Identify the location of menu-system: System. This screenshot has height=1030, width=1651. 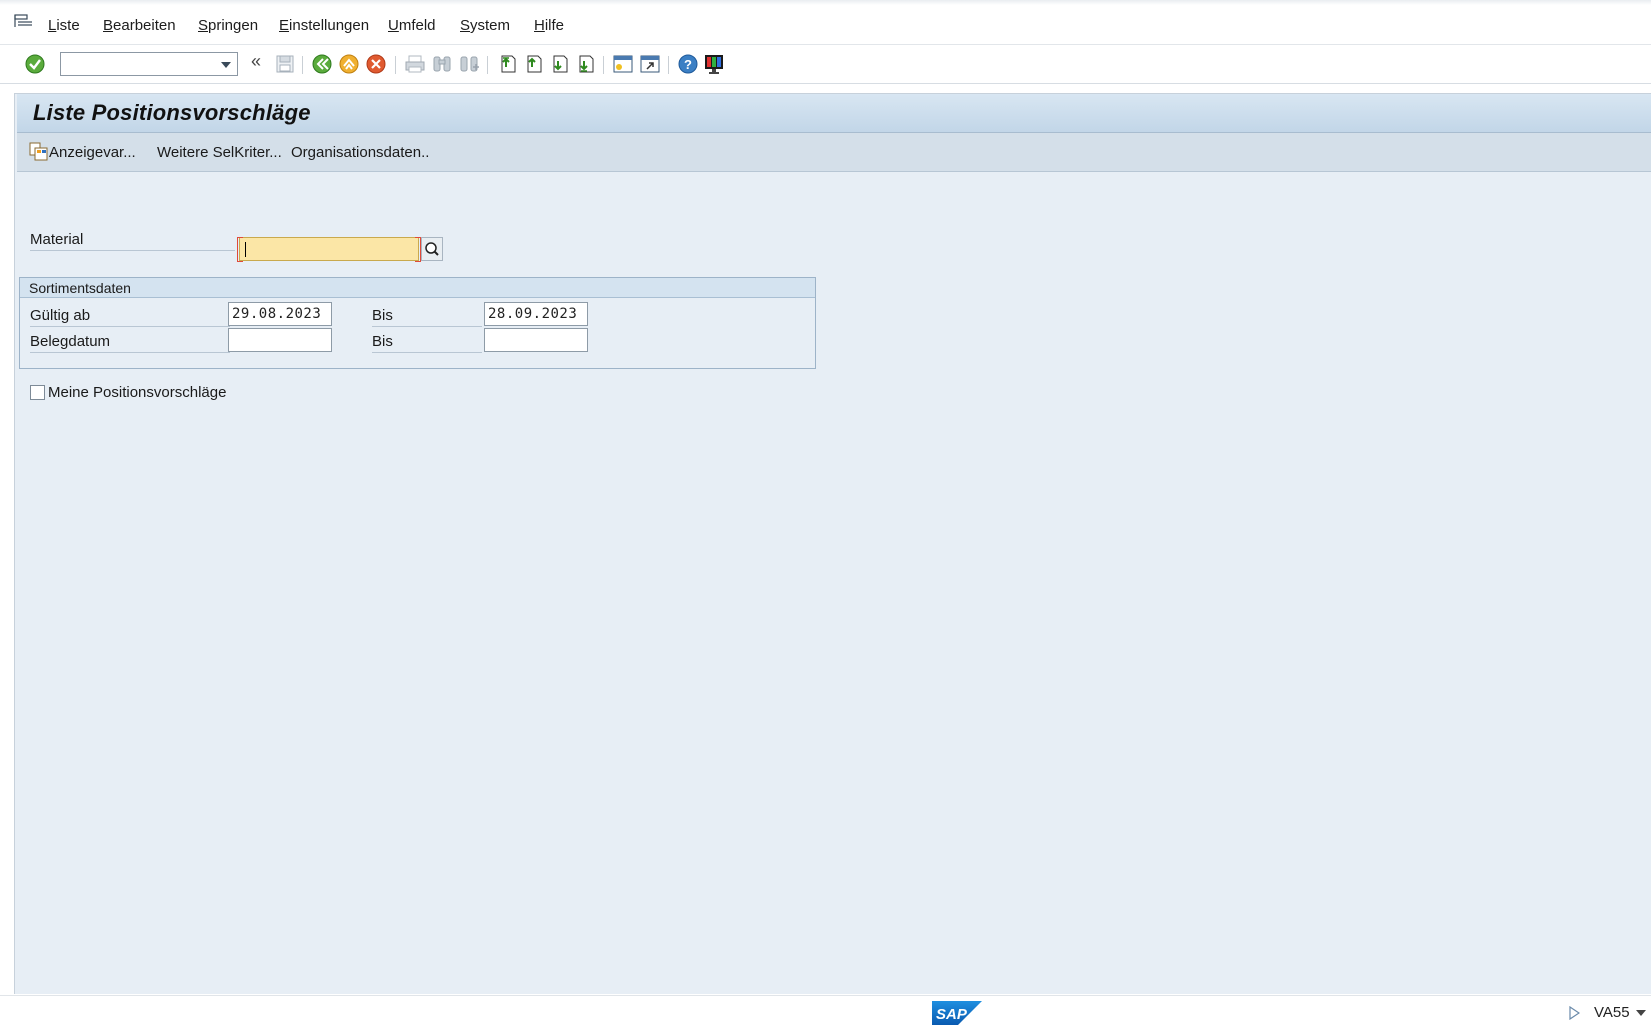
(485, 25).